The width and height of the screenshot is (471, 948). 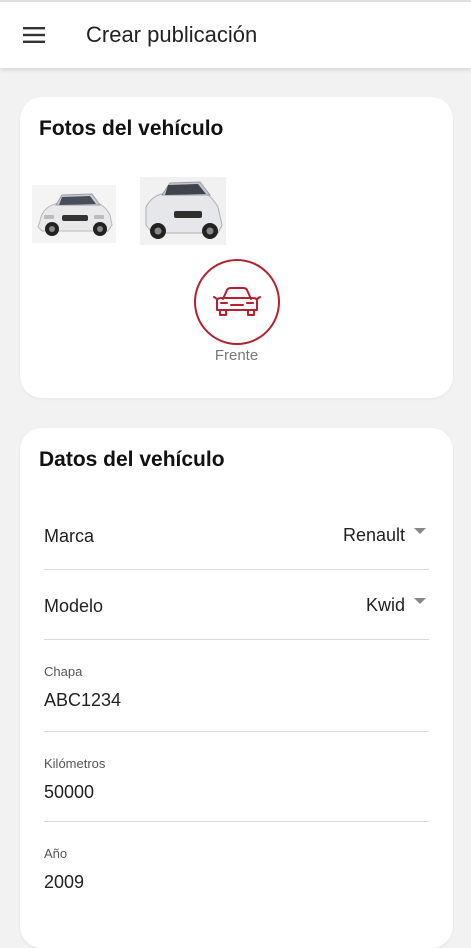 What do you see at coordinates (69, 536) in the screenshot?
I see `brand-label: Marca` at bounding box center [69, 536].